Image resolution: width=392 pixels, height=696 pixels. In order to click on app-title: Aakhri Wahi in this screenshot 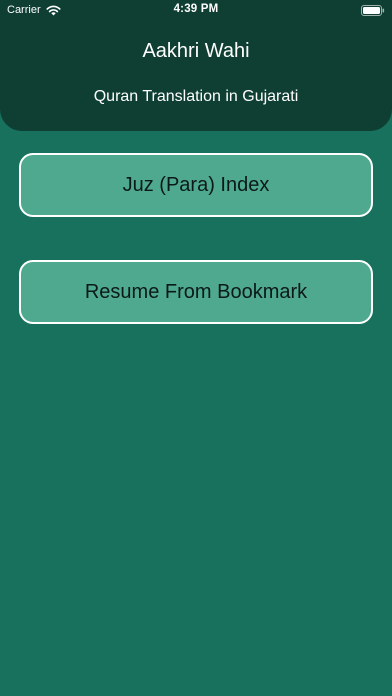, I will do `click(196, 51)`.